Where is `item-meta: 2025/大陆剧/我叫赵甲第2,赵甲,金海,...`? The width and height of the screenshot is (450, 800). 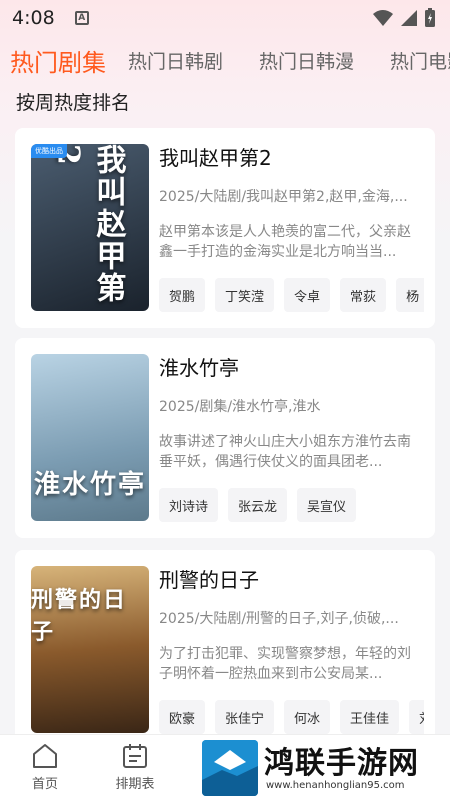
item-meta: 2025/大陆剧/我叫赵甲第2,赵甲,金海,... is located at coordinates (283, 197).